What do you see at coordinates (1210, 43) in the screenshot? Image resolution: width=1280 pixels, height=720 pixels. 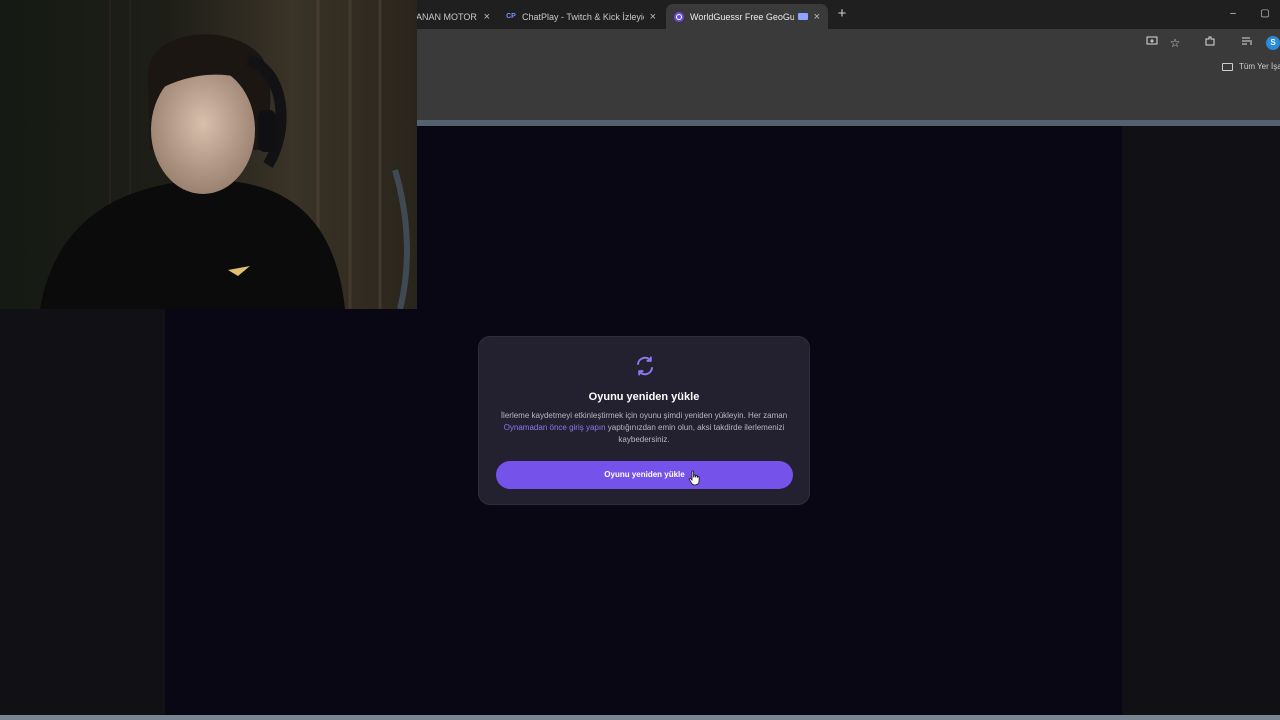 I see `extensions-icon` at bounding box center [1210, 43].